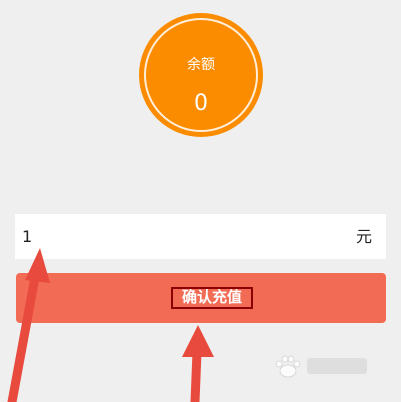  I want to click on amount-input, so click(182, 236).